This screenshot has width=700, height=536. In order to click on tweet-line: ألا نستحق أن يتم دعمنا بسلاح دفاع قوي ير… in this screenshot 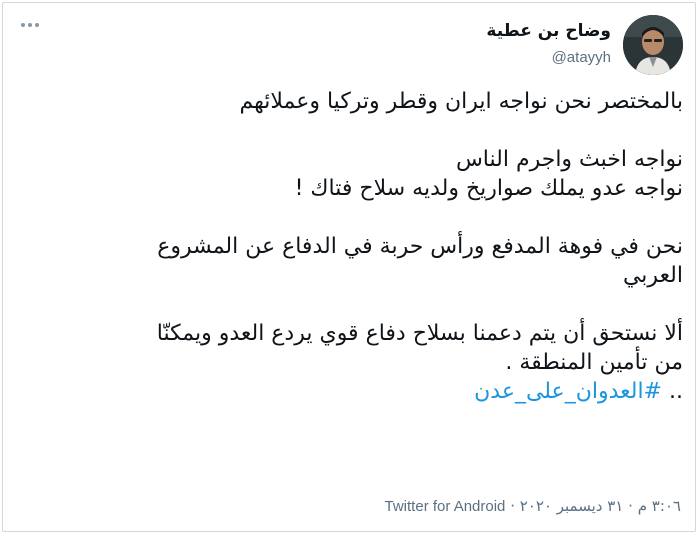, I will do `click(419, 333)`.